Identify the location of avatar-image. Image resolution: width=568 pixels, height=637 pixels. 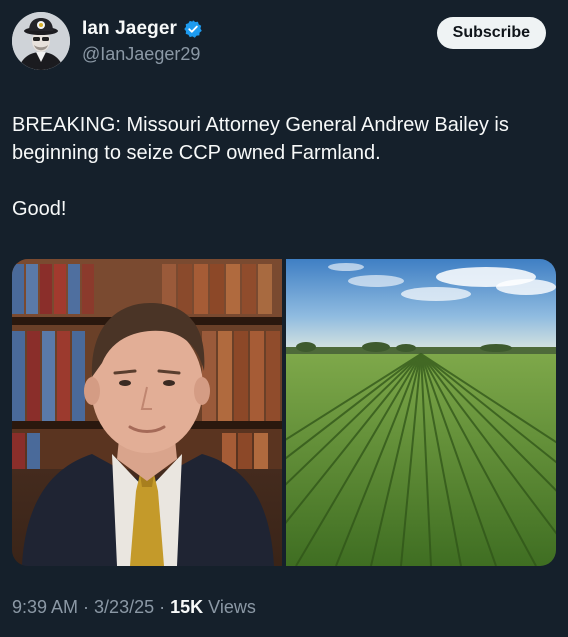
(41, 41).